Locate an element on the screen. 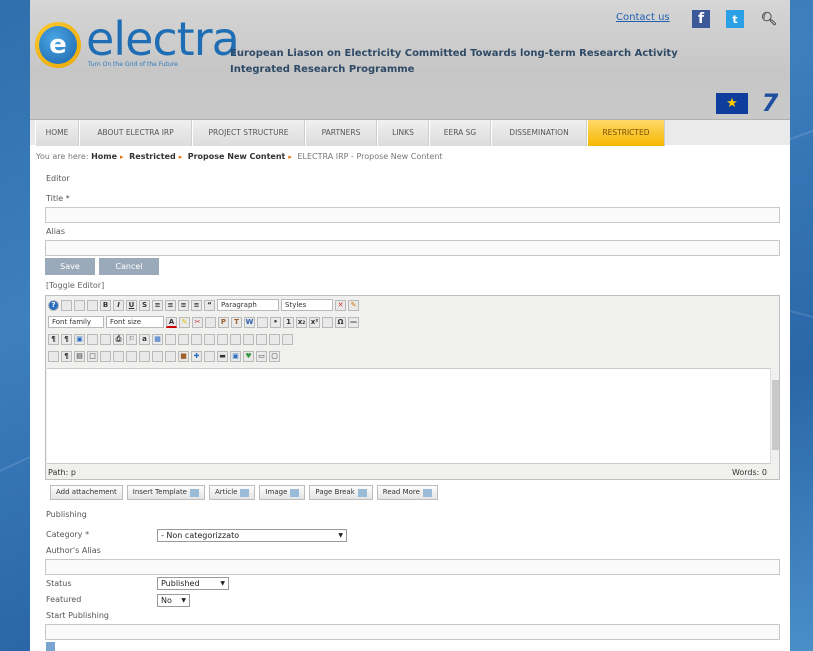  cite-icon is located at coordinates (144, 356).